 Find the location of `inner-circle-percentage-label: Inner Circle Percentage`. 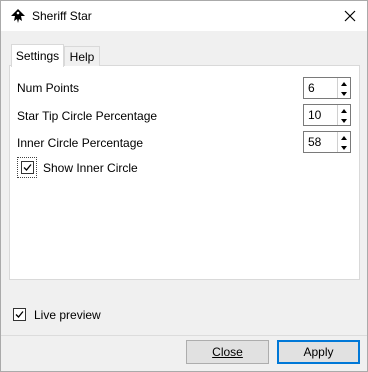

inner-circle-percentage-label: Inner Circle Percentage is located at coordinates (80, 143).